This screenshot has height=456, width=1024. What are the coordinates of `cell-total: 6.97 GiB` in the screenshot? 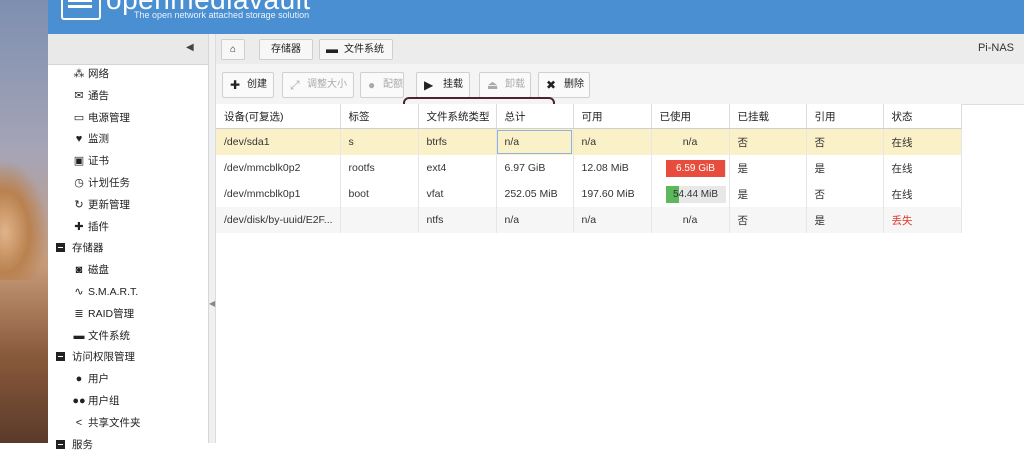 It's located at (535, 168).